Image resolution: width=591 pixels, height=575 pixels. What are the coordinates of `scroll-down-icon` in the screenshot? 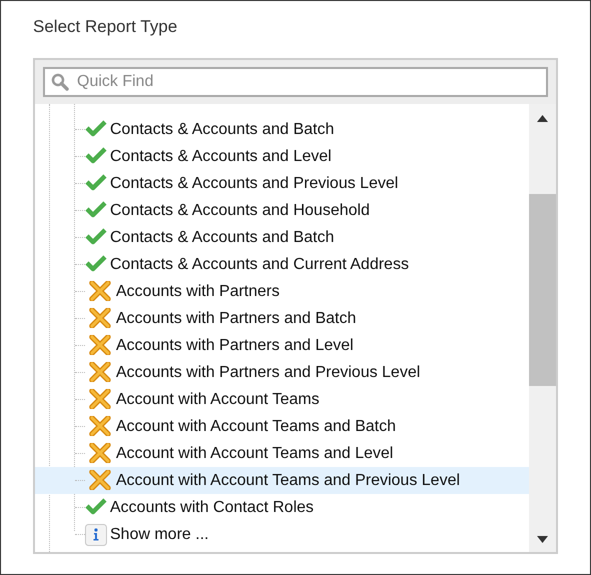 It's located at (542, 539).